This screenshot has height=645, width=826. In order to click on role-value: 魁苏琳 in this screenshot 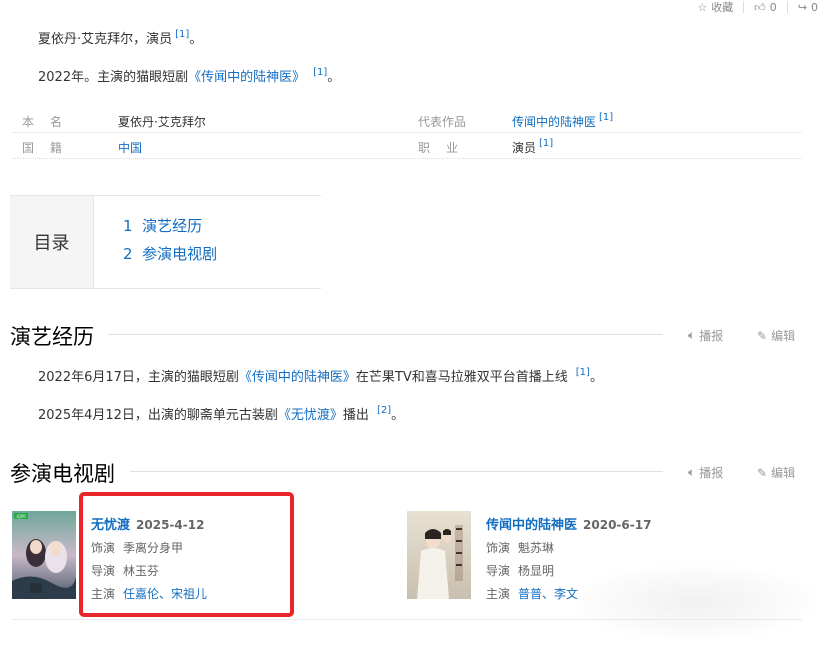, I will do `click(536, 548)`.